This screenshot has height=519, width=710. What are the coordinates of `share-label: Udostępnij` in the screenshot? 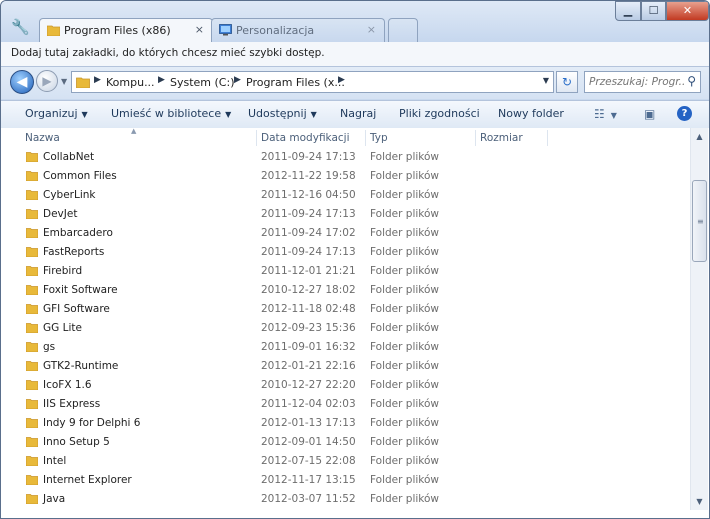 It's located at (277, 113).